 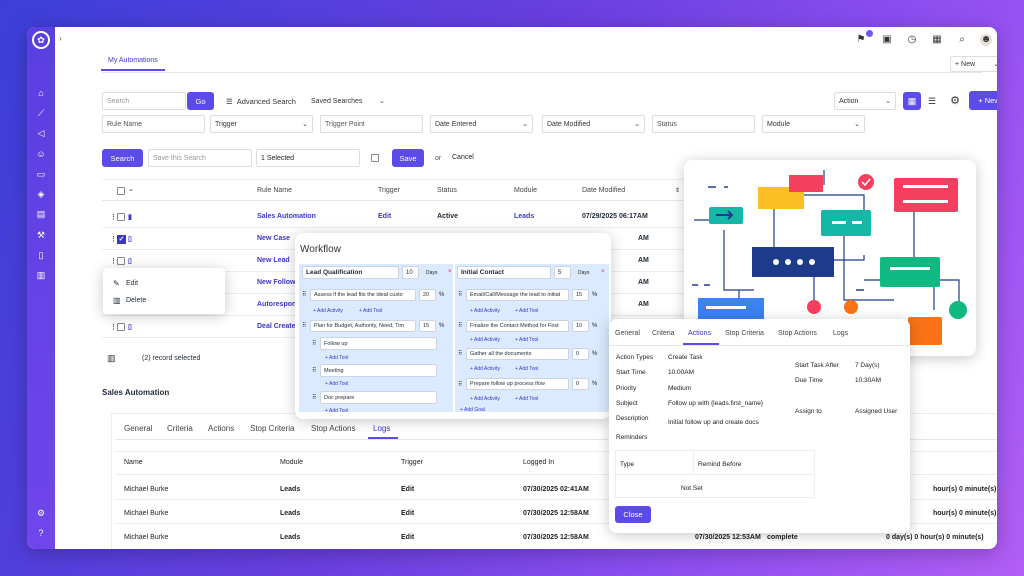 I want to click on trigger-filter: Trigger ⌄, so click(x=261, y=124).